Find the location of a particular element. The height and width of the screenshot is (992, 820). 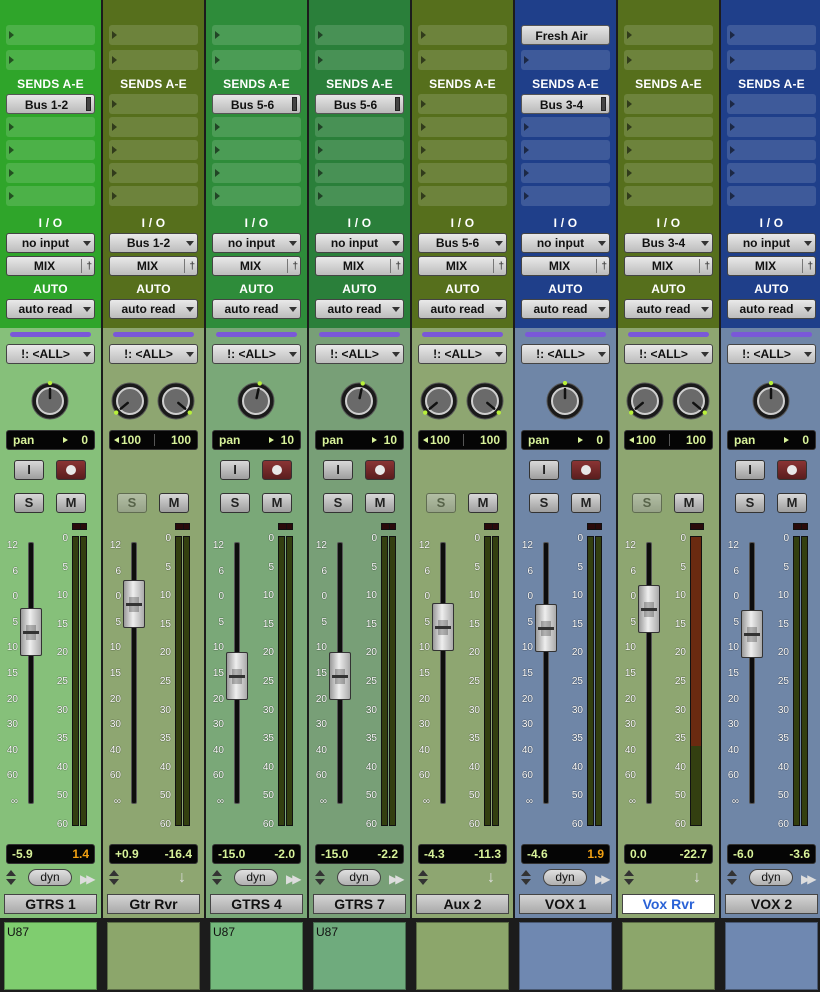

pan-knob-right is located at coordinates (176, 401).